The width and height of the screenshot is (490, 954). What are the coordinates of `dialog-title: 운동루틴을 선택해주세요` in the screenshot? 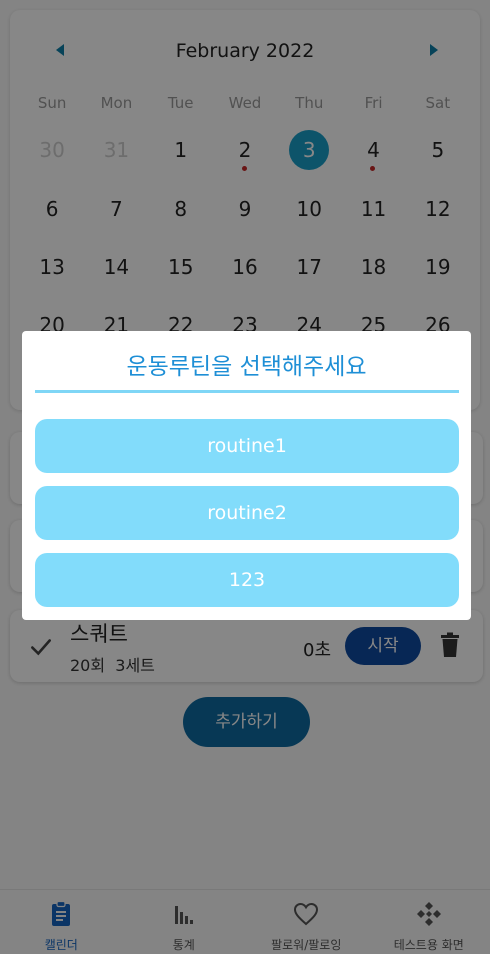 It's located at (246, 367).